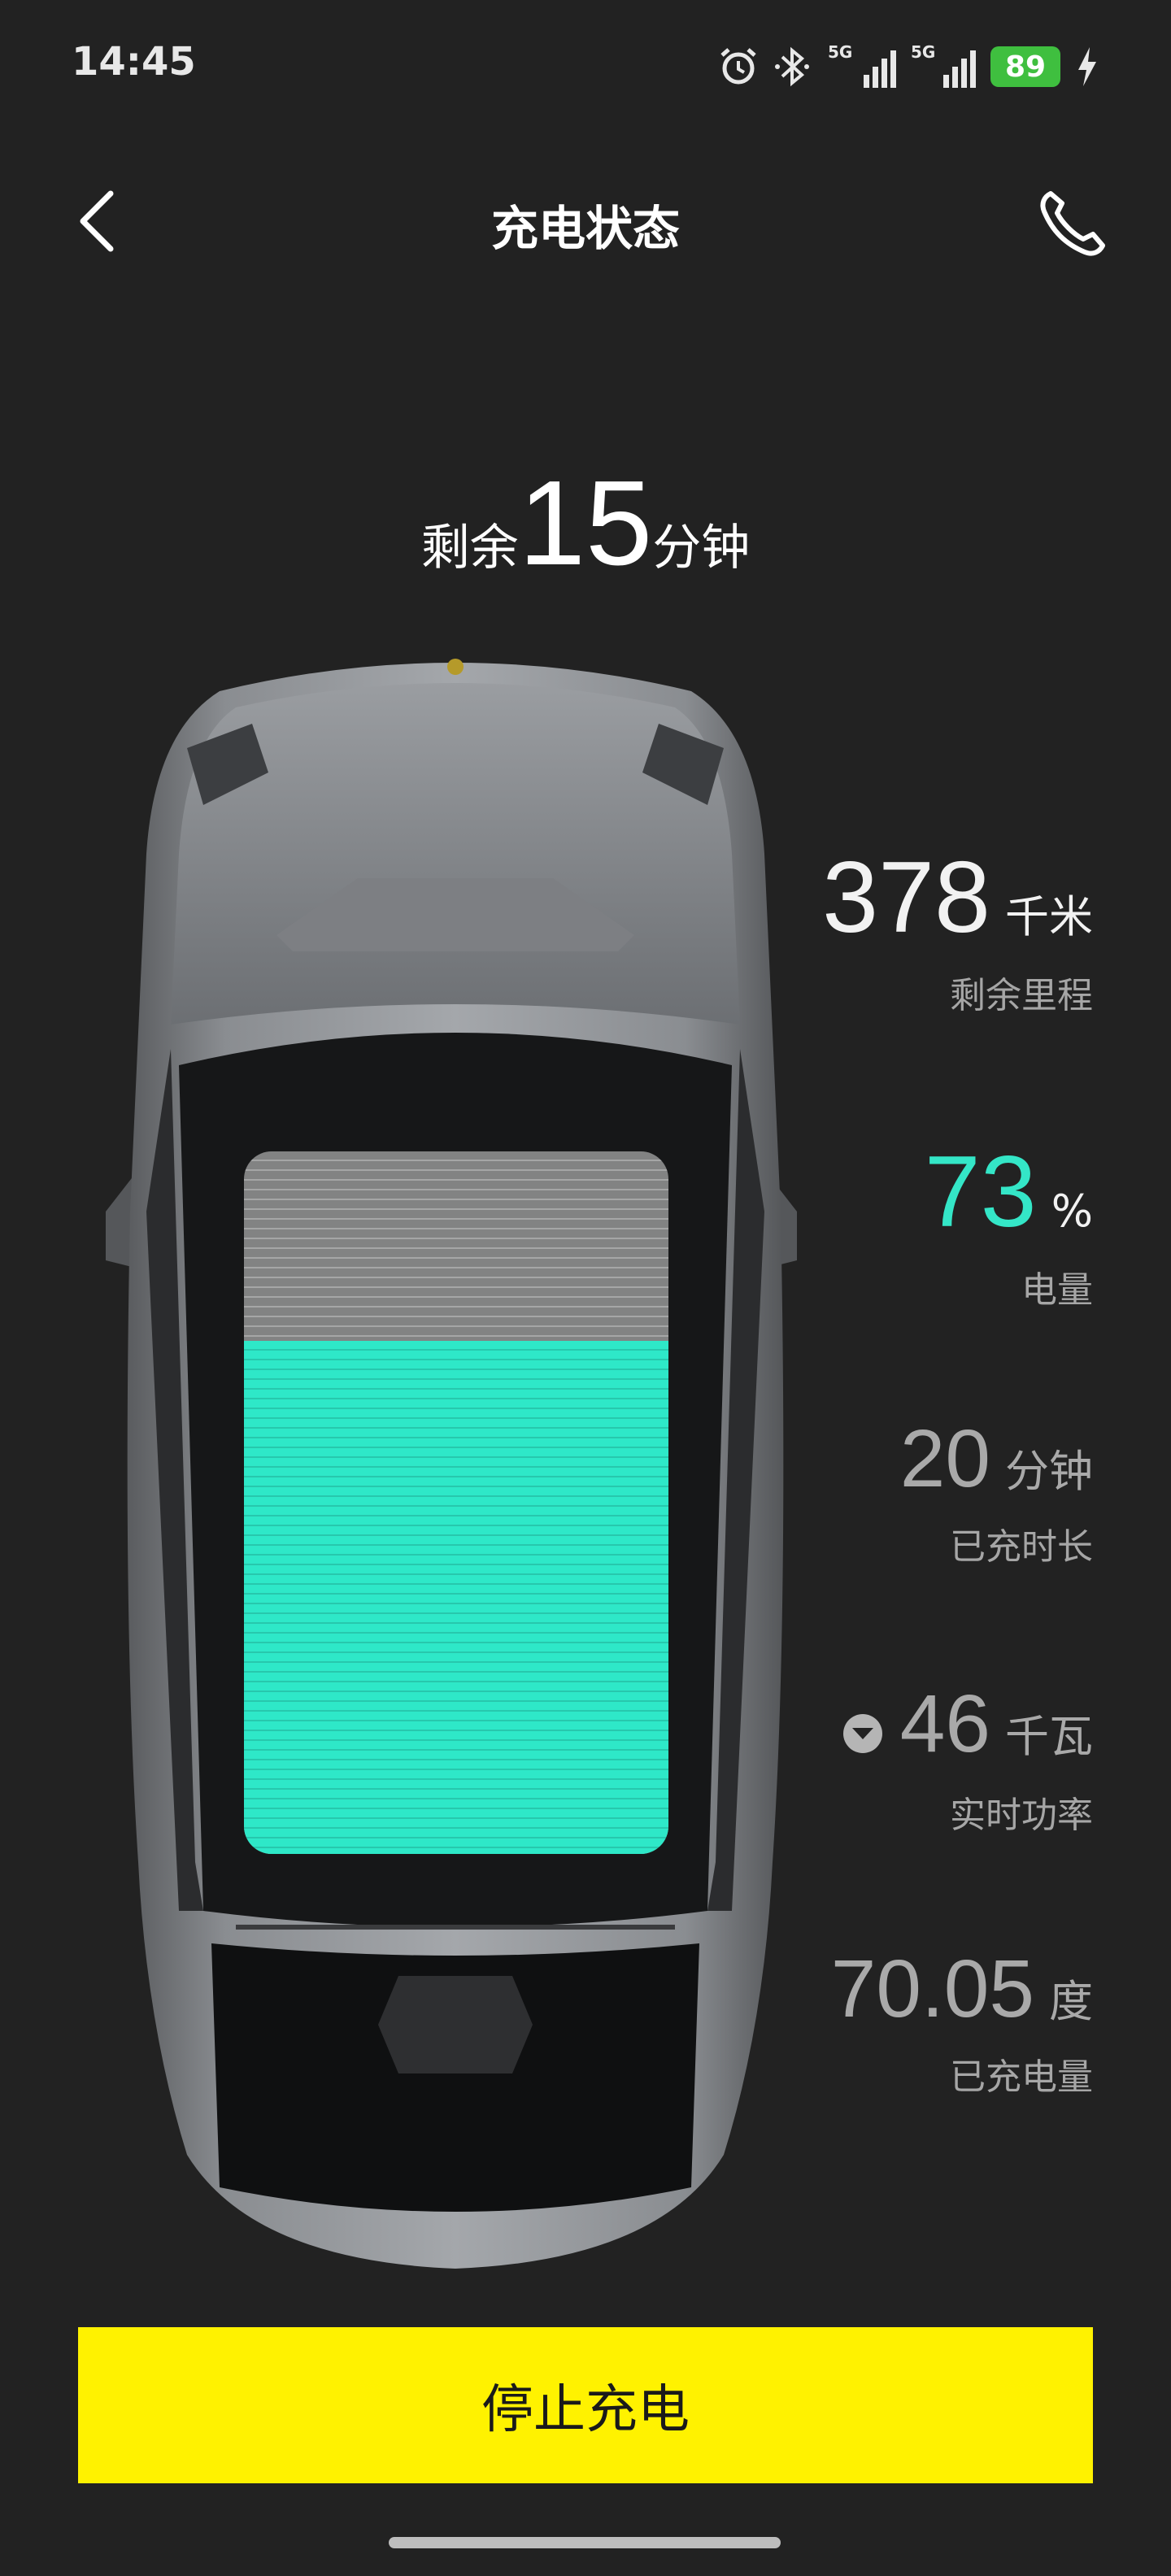  I want to click on stat-unit: %, so click(1072, 1211).